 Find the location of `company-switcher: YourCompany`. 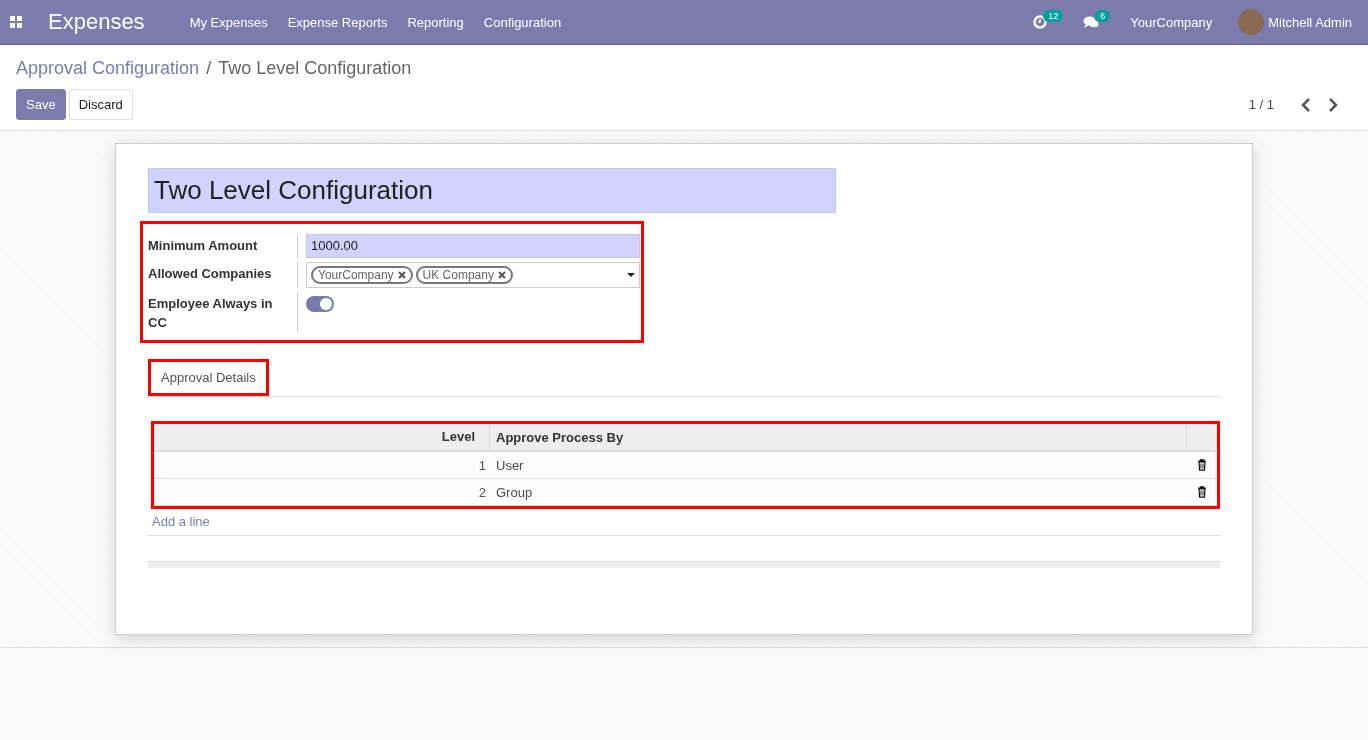

company-switcher: YourCompany is located at coordinates (1171, 22).